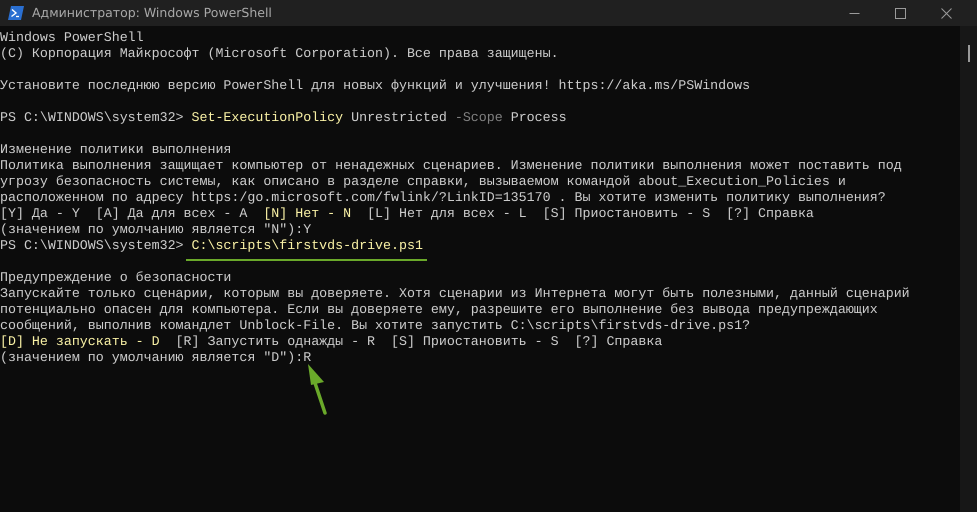 The width and height of the screenshot is (977, 512). I want to click on output-text: Process, so click(538, 117).